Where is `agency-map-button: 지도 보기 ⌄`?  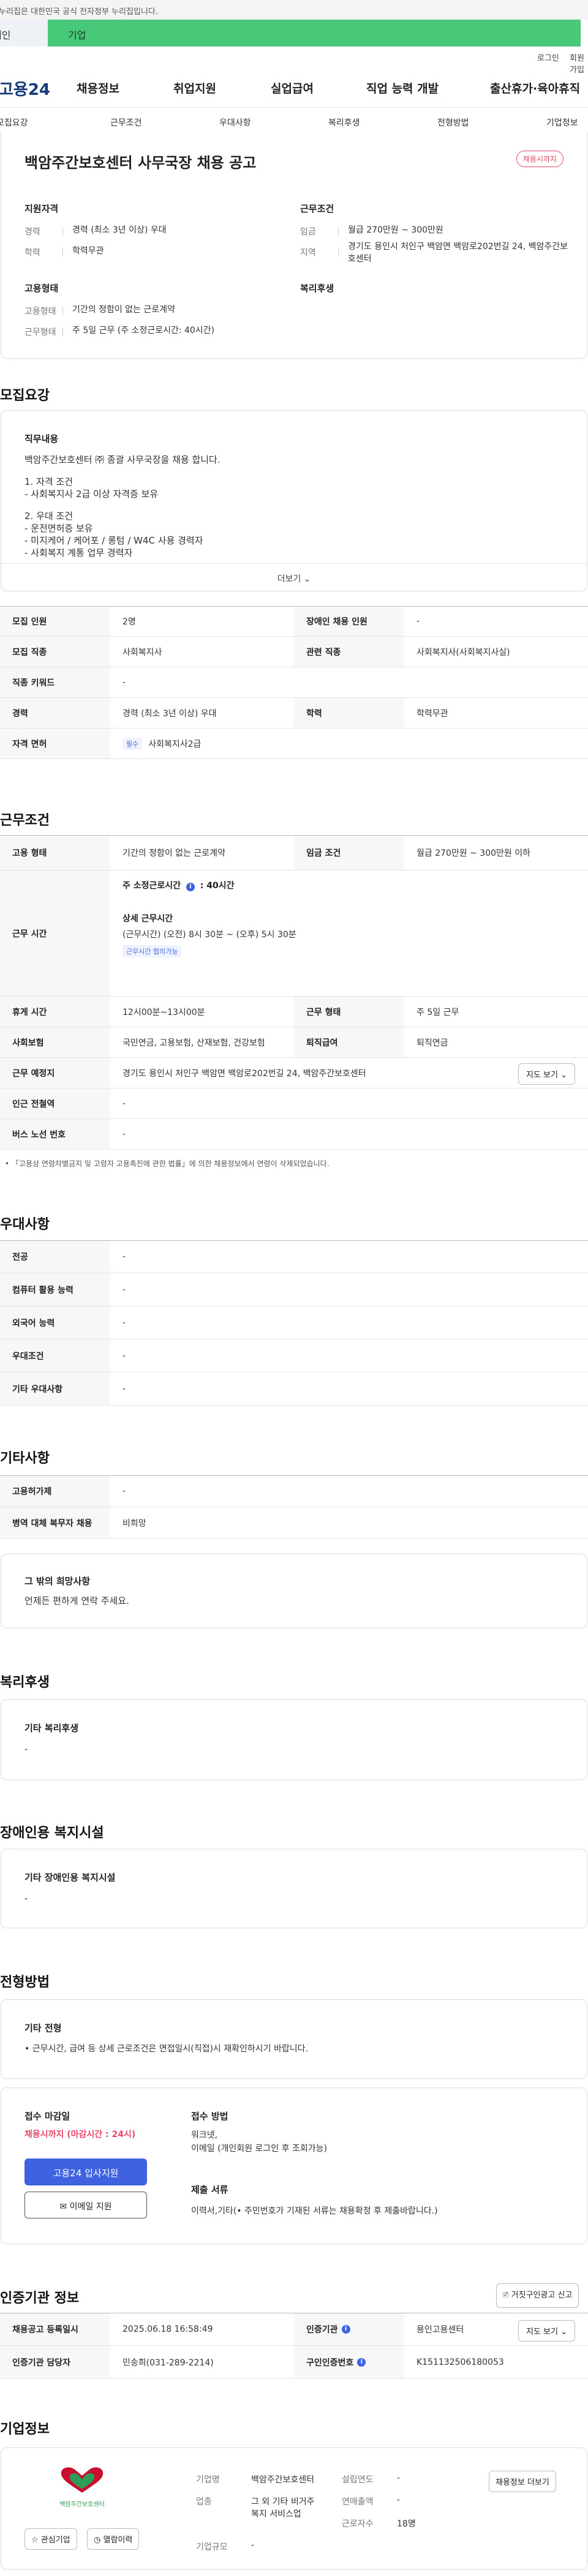 agency-map-button: 지도 보기 ⌄ is located at coordinates (547, 2331).